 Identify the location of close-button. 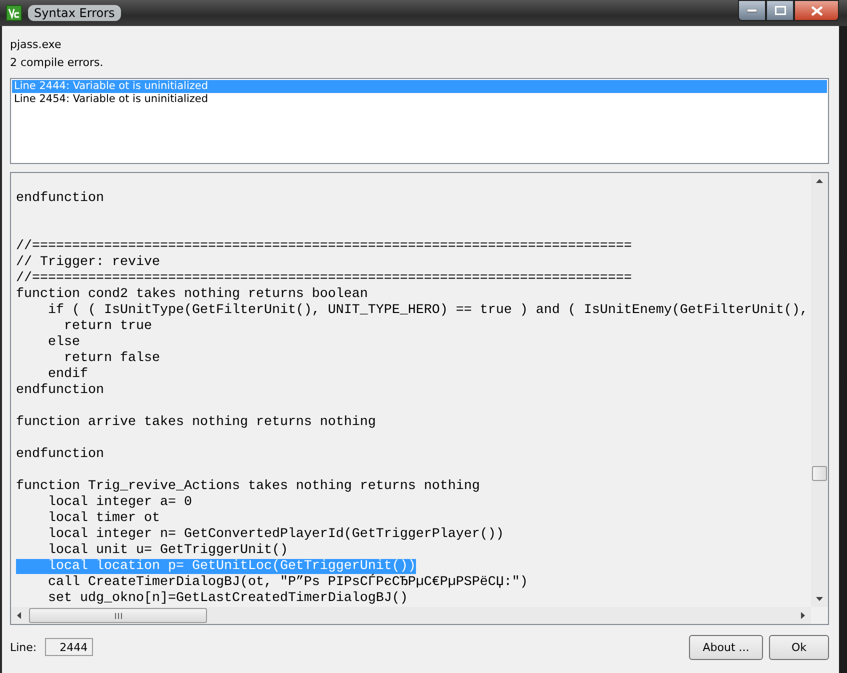
(816, 10).